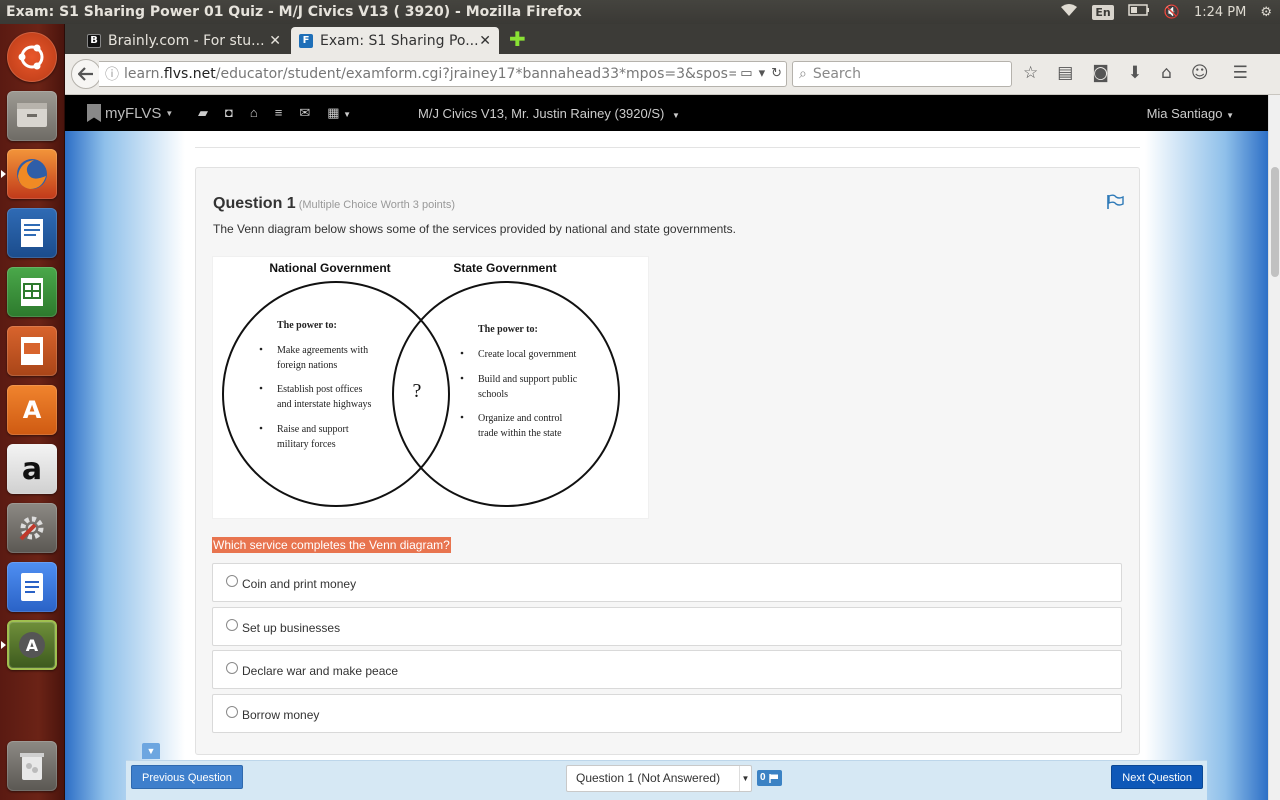 The width and height of the screenshot is (1280, 800). I want to click on scrollbar-thumb, so click(1275, 222).